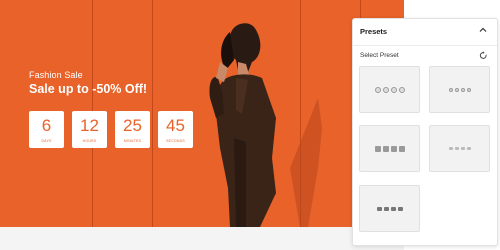 The image size is (500, 250). What do you see at coordinates (483, 31) in the screenshot?
I see `chevron-up-icon` at bounding box center [483, 31].